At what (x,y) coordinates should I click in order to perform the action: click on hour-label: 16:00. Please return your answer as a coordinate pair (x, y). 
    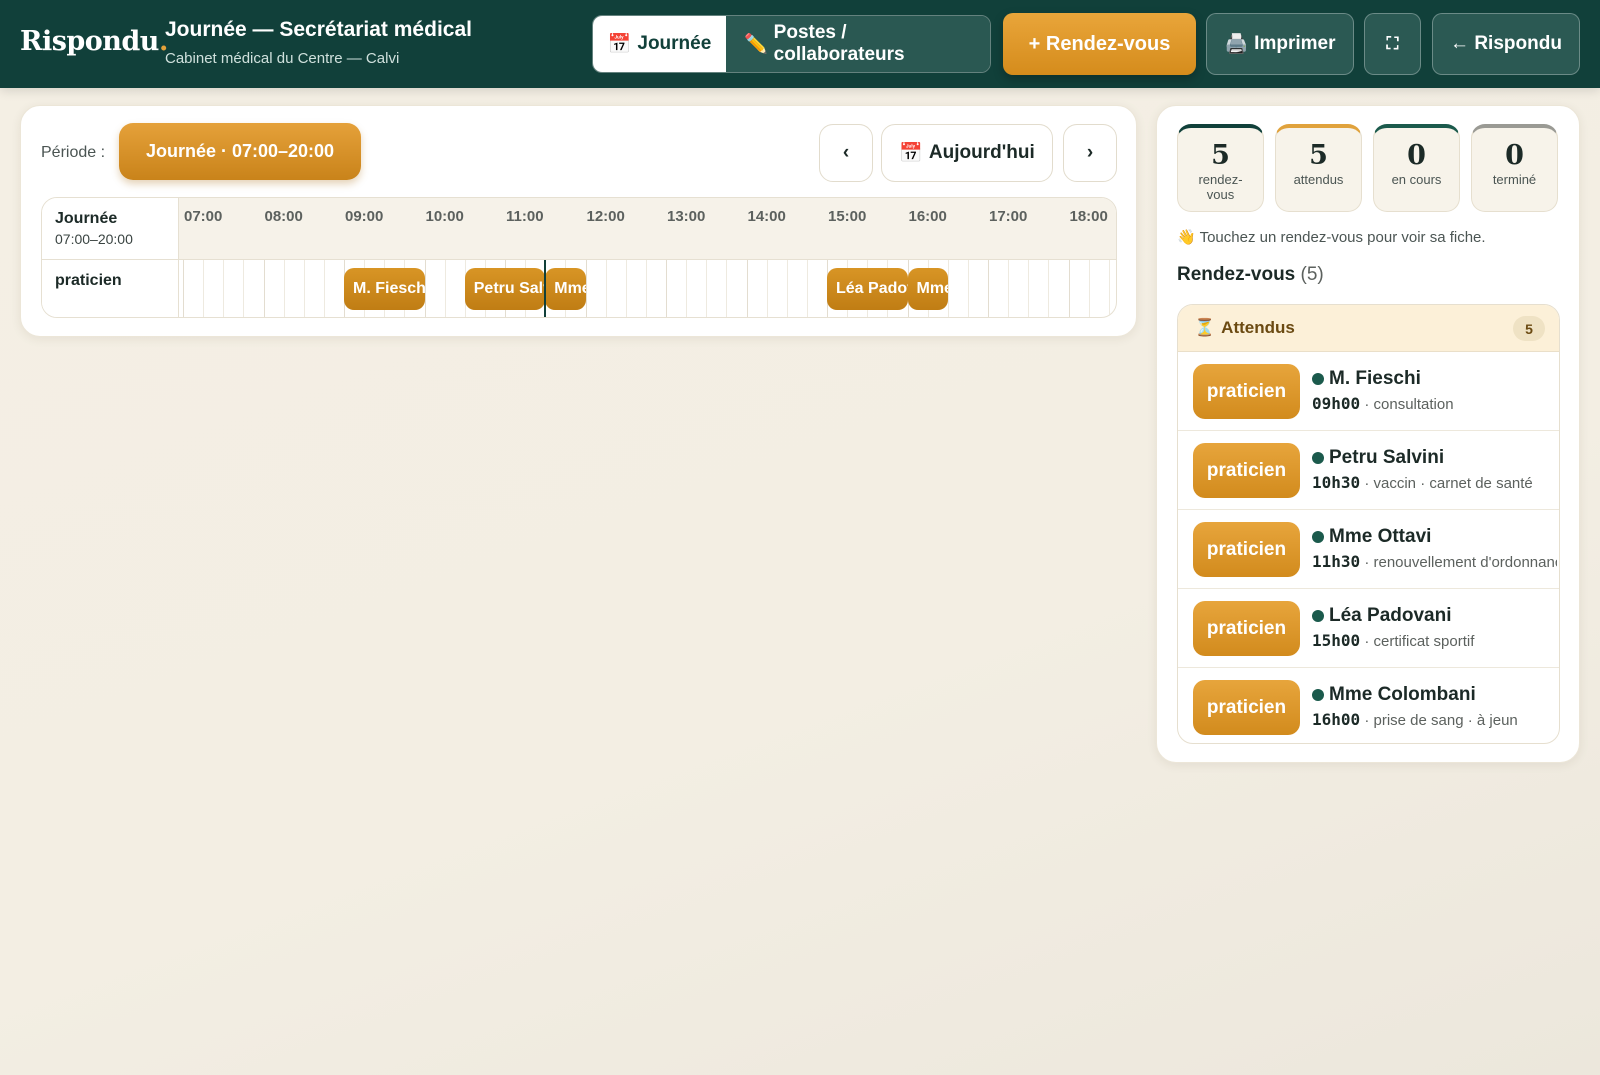
    Looking at the image, I should click on (927, 216).